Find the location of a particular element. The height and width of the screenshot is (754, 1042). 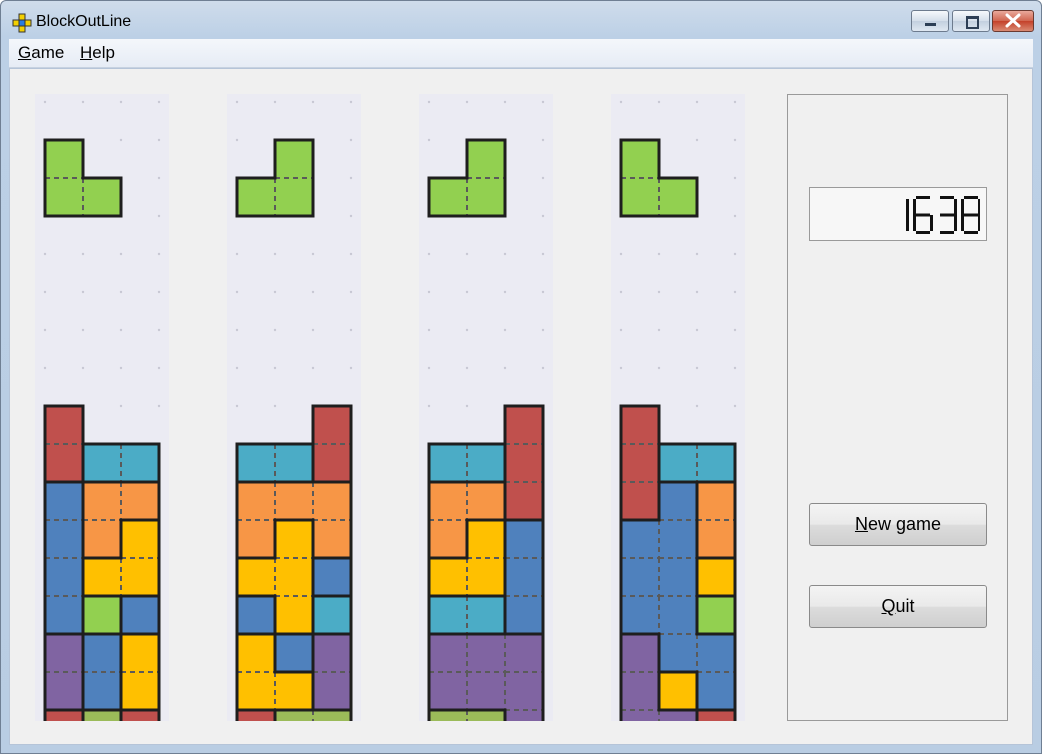

minimize-icon is located at coordinates (930, 24).